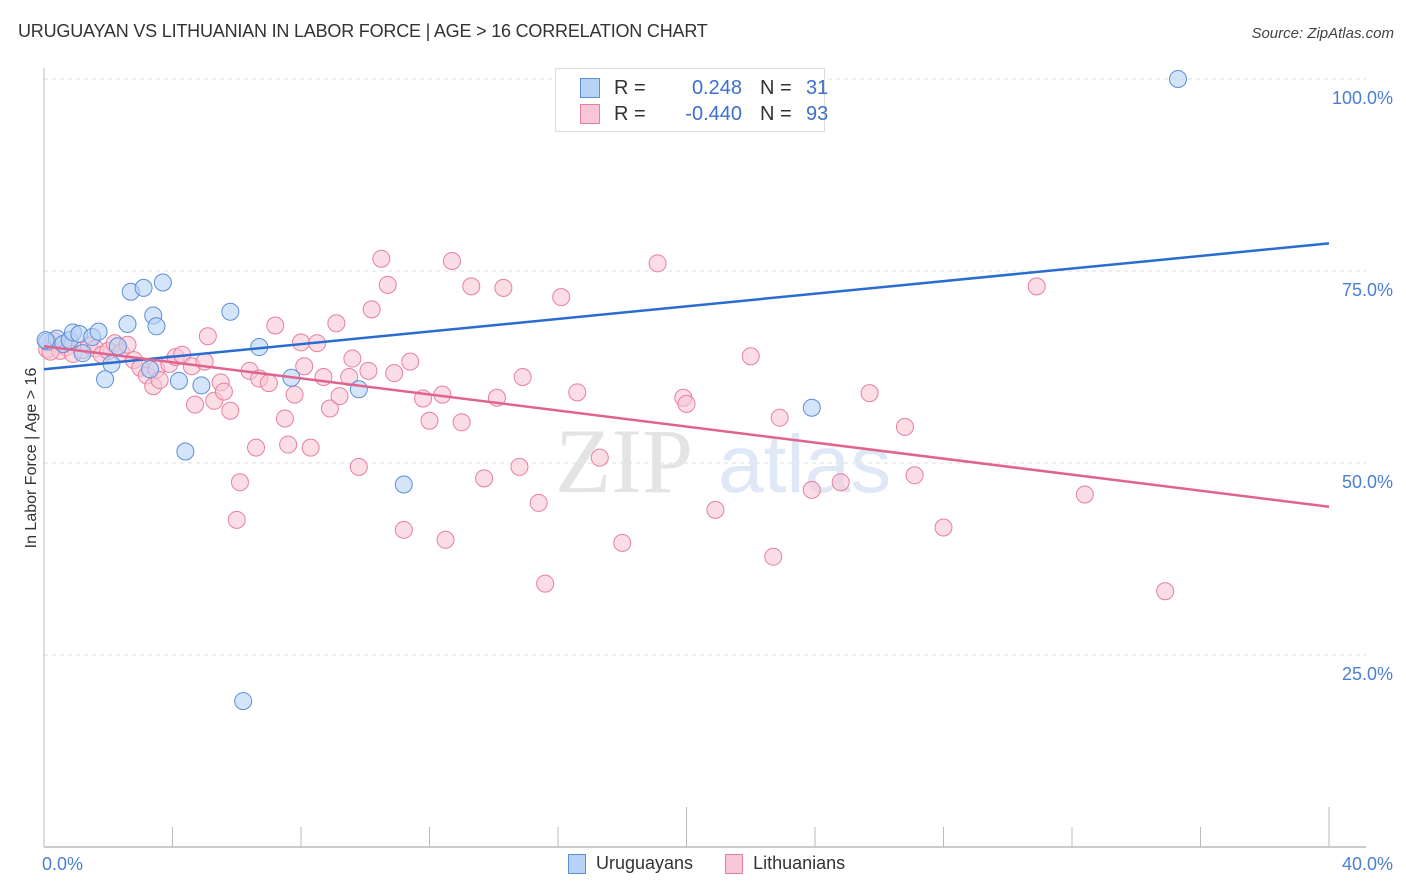  What do you see at coordinates (1367, 290) in the screenshot?
I see `y-tick-label: 75.0%` at bounding box center [1367, 290].